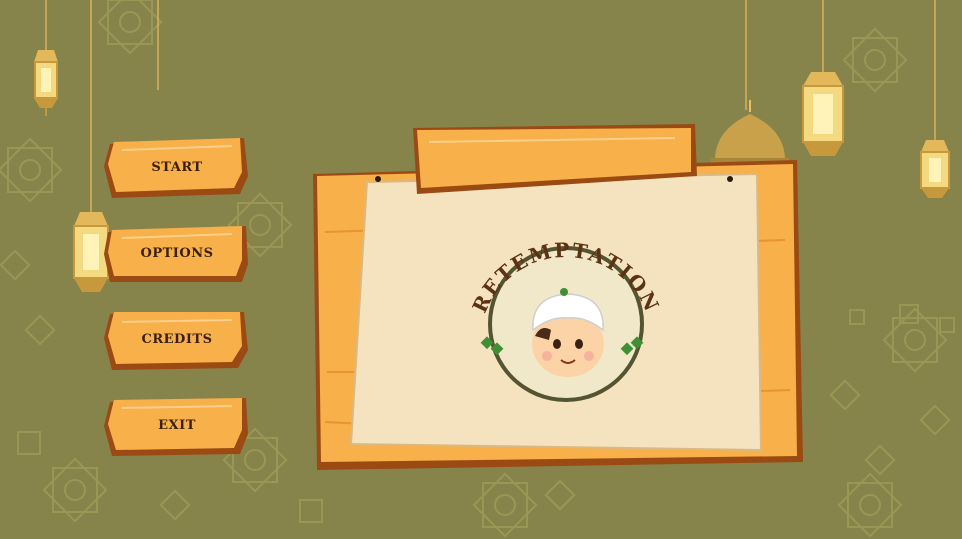  I want to click on game-logo: RETEMPTATION, so click(565, 321).